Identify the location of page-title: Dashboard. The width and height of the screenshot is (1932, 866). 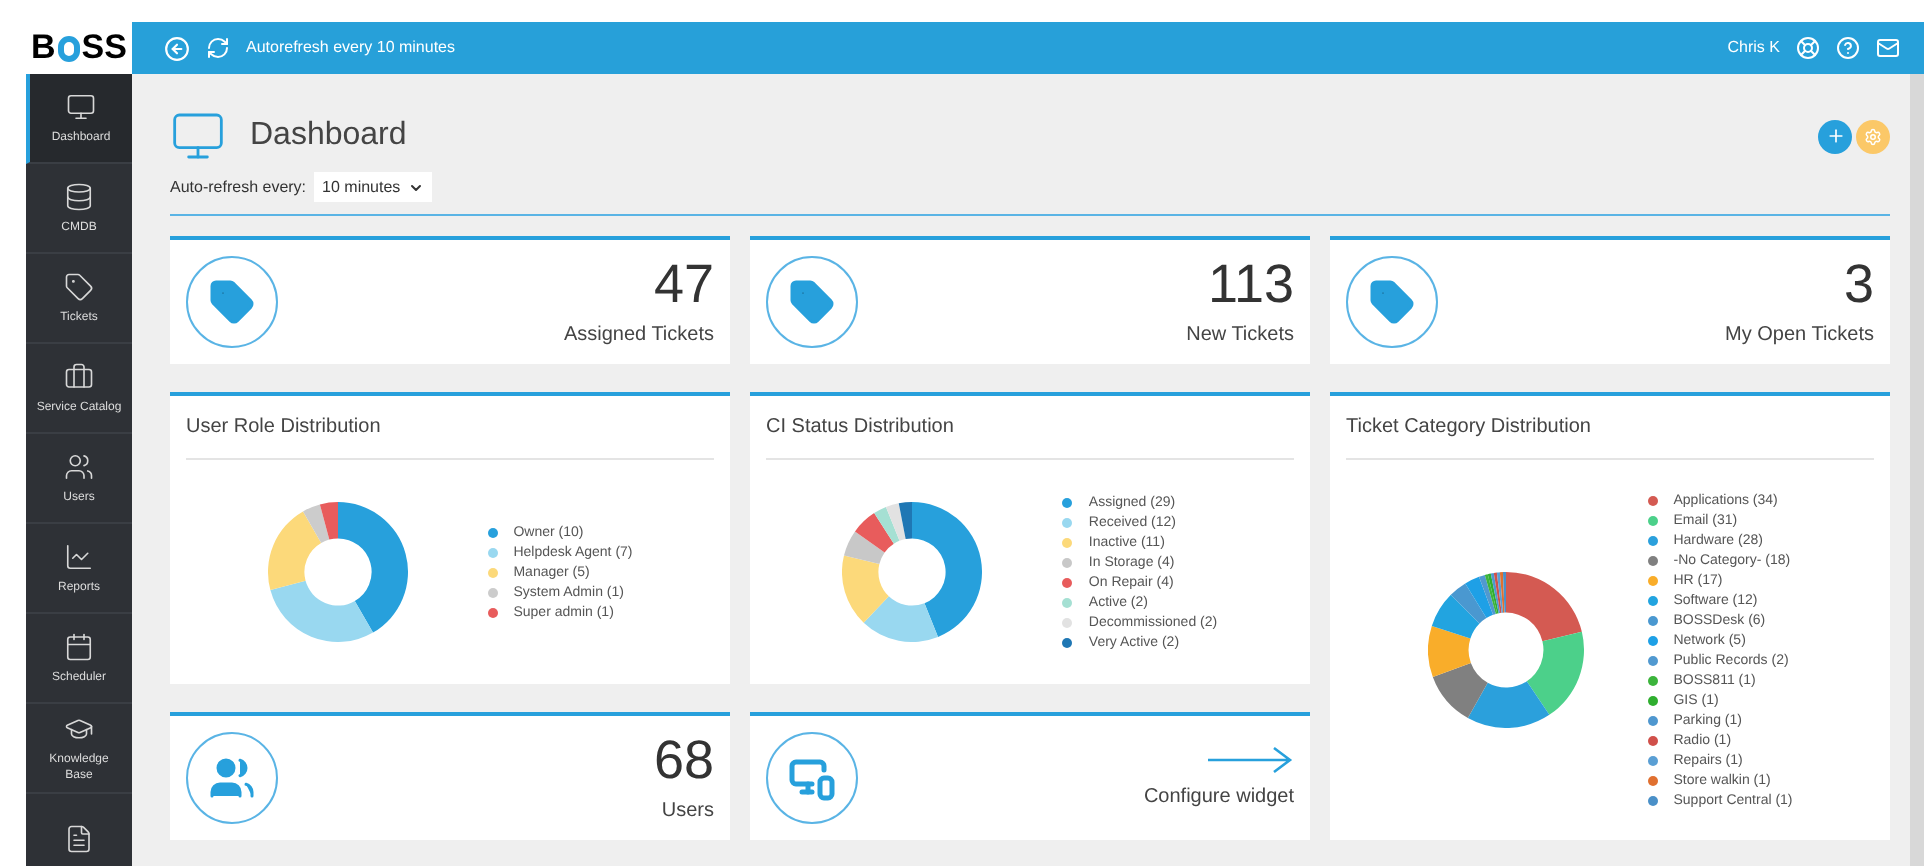
(328, 136).